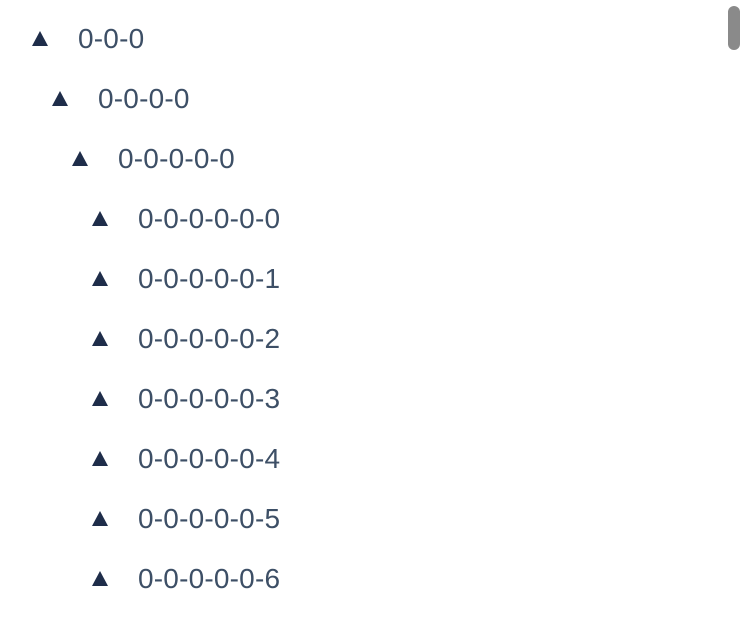 The width and height of the screenshot is (748, 638). What do you see at coordinates (374, 99) in the screenshot?
I see `tree-node: 0-0-0-0` at bounding box center [374, 99].